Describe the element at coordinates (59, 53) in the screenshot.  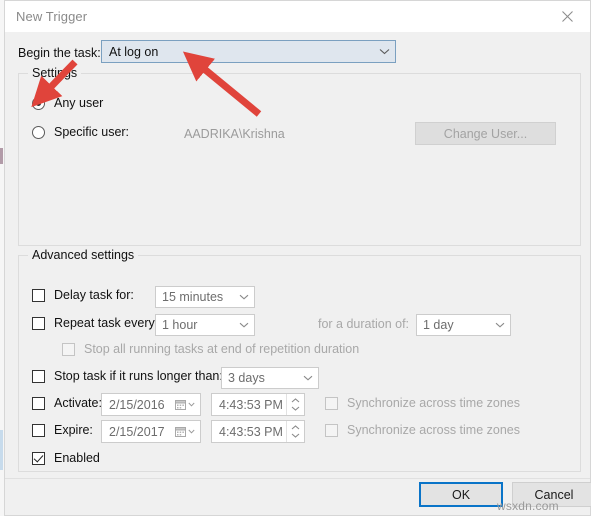
I see `begin-task-label: Begin the task:` at that location.